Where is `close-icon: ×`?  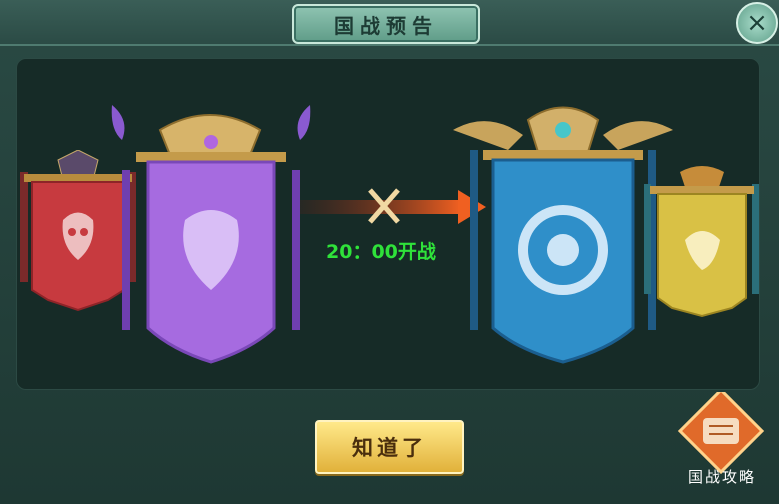
close-icon: × is located at coordinates (757, 23).